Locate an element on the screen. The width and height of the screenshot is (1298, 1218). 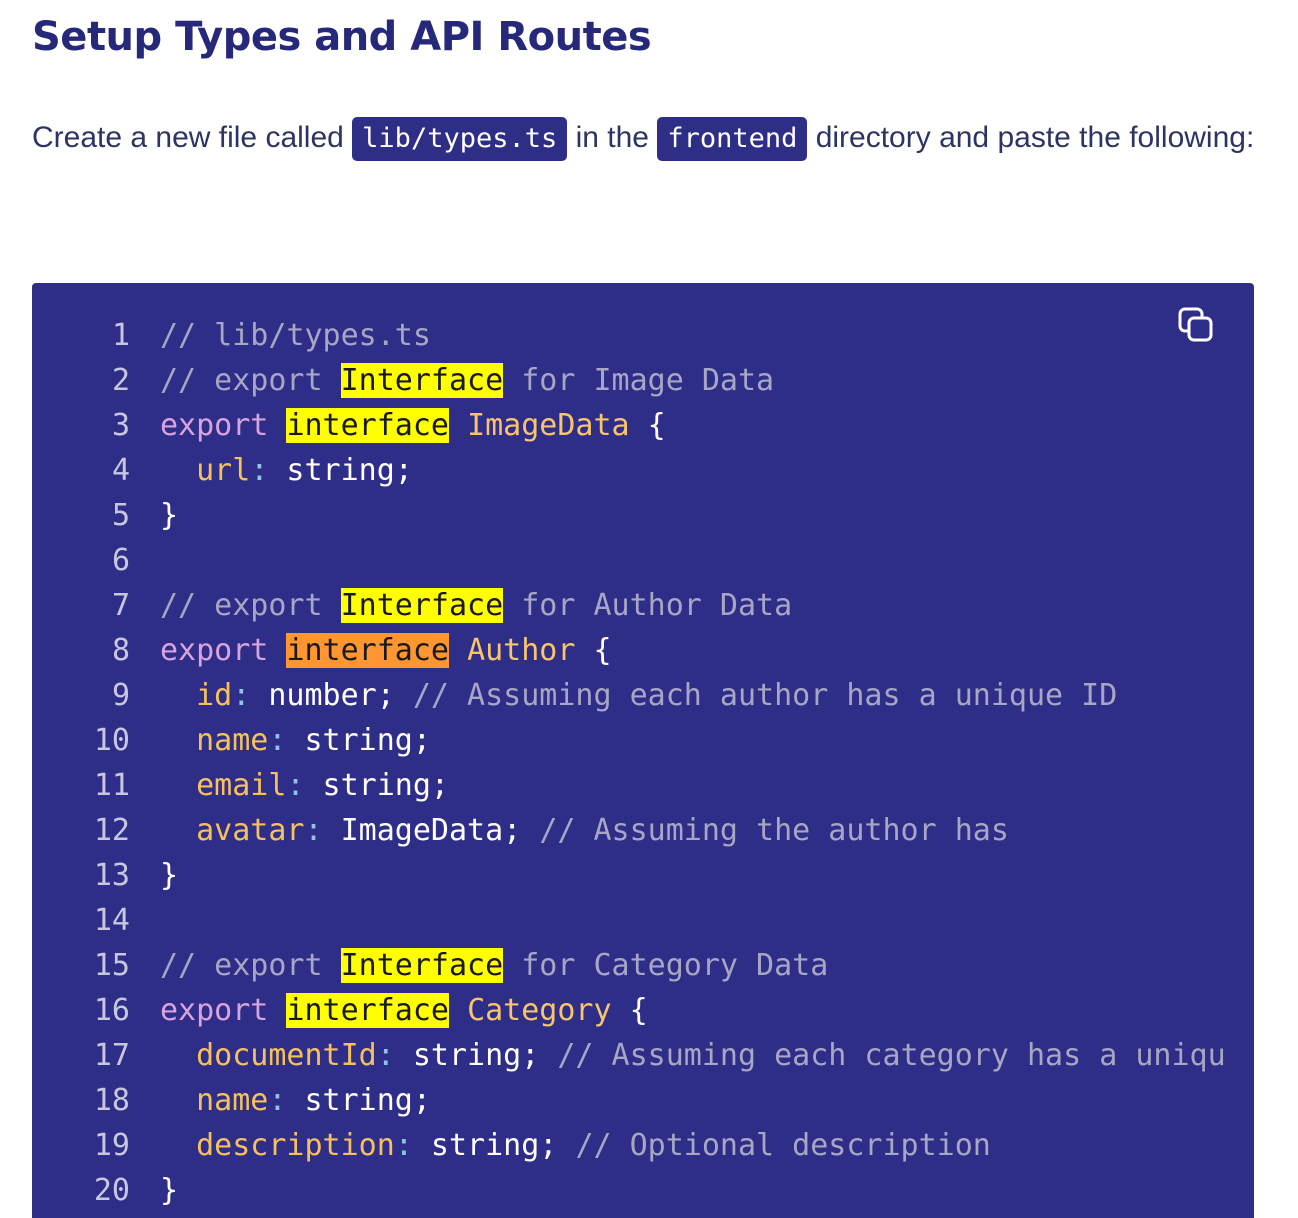
code-line: 1 // lib/types.ts is located at coordinates (629, 335).